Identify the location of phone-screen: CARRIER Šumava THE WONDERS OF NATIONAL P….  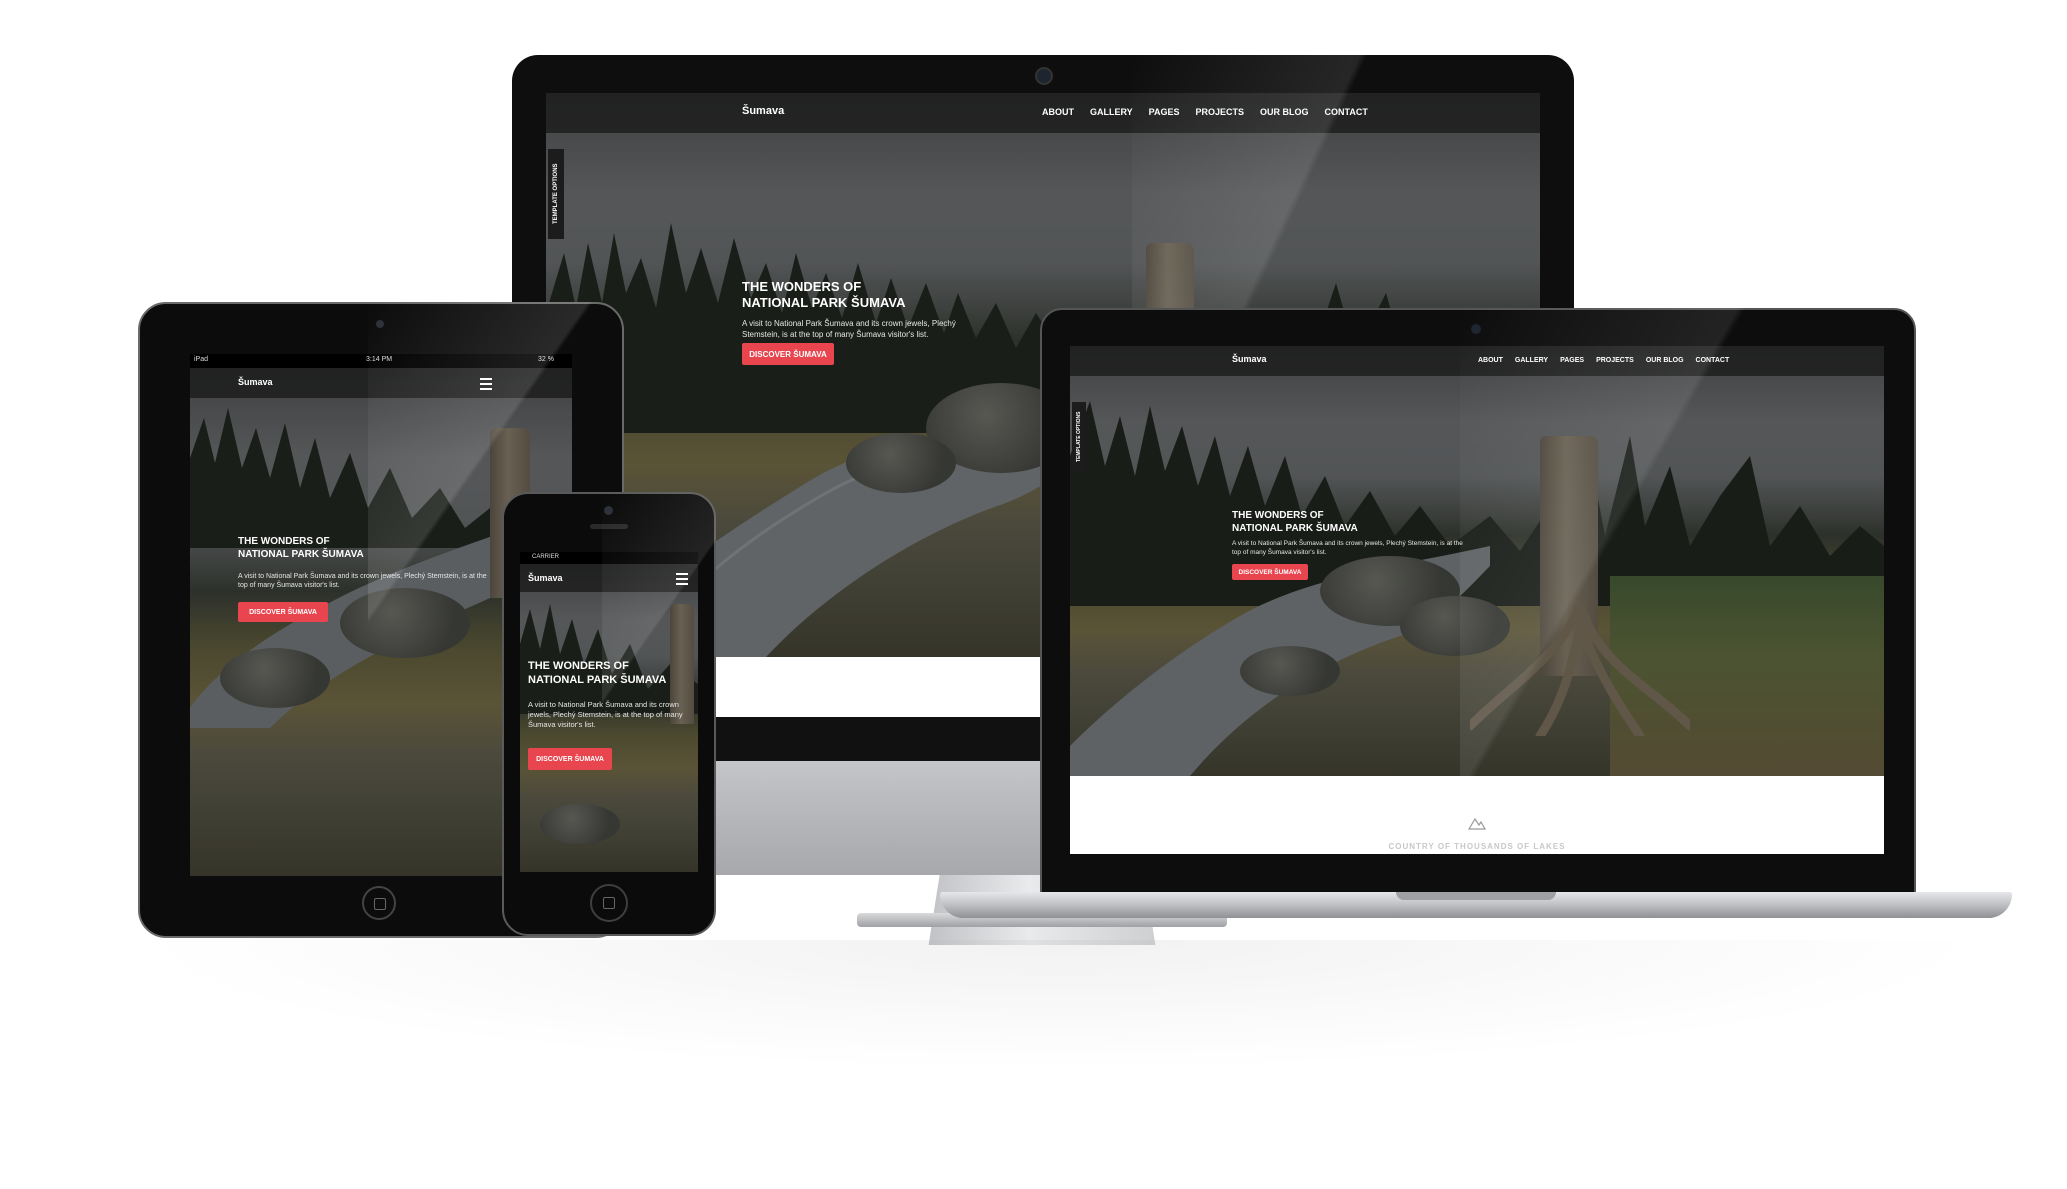
(609, 712).